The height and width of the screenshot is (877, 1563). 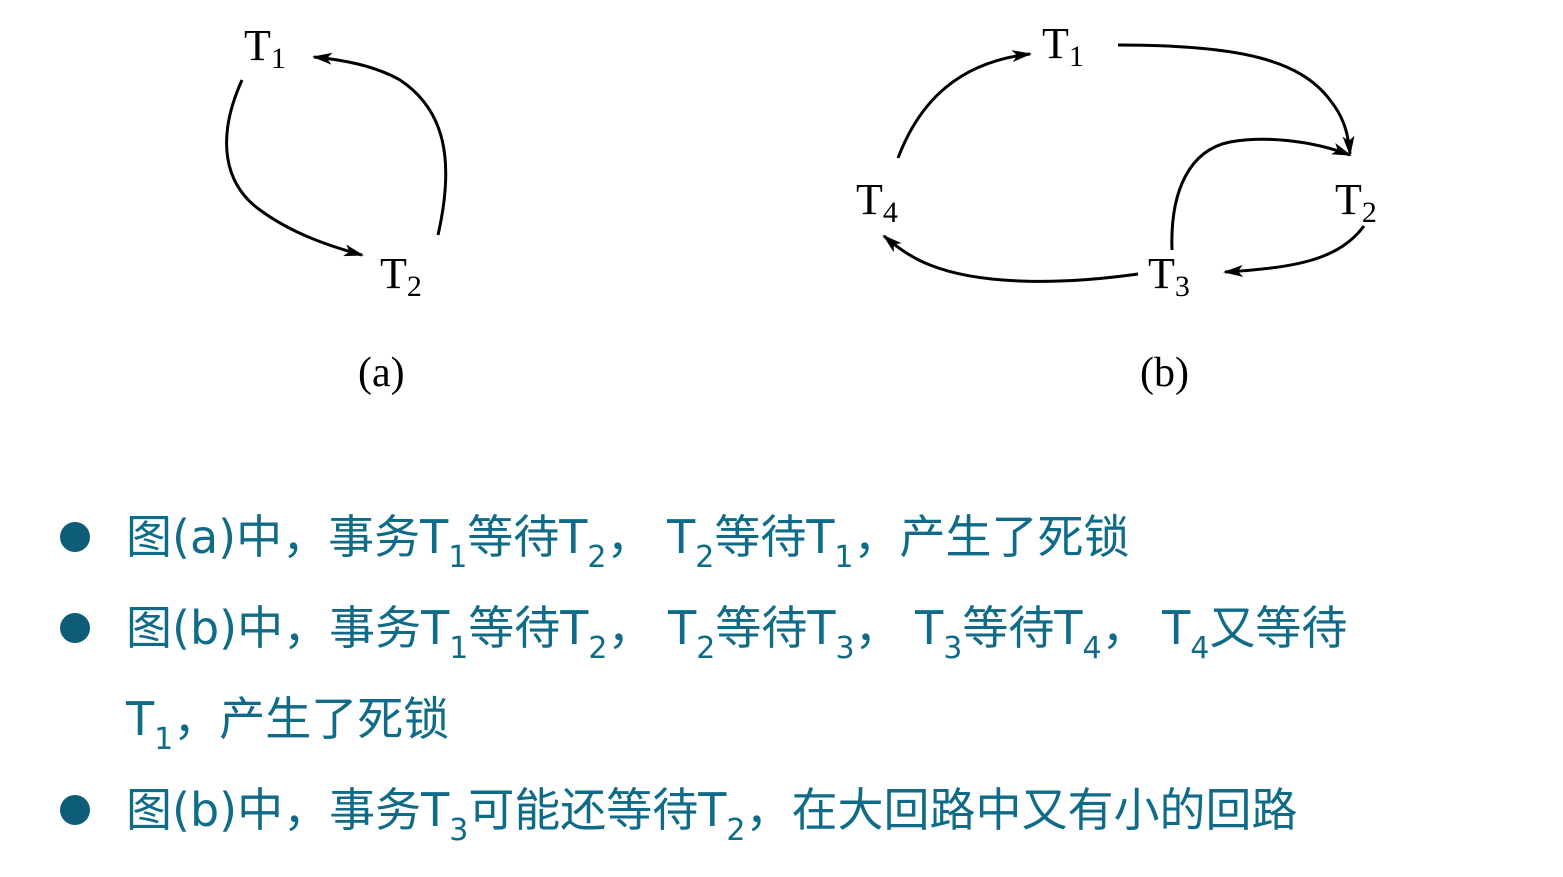 I want to click on edge-b-T3-to-T4, so click(x=1010, y=258).